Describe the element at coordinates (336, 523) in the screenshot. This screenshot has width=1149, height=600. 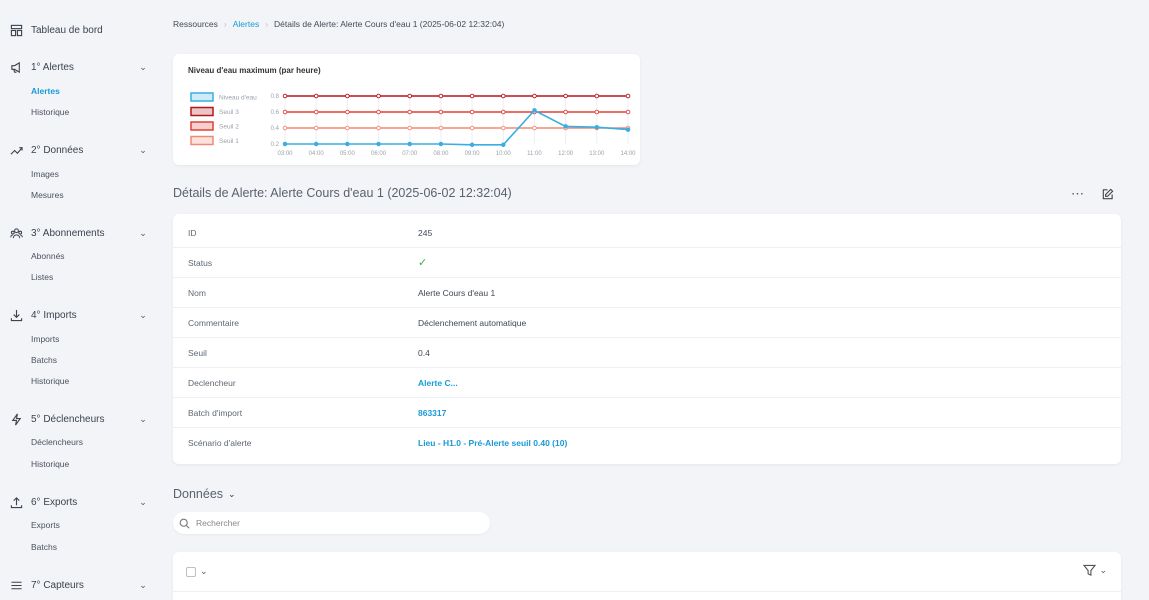
I see `search-input` at that location.